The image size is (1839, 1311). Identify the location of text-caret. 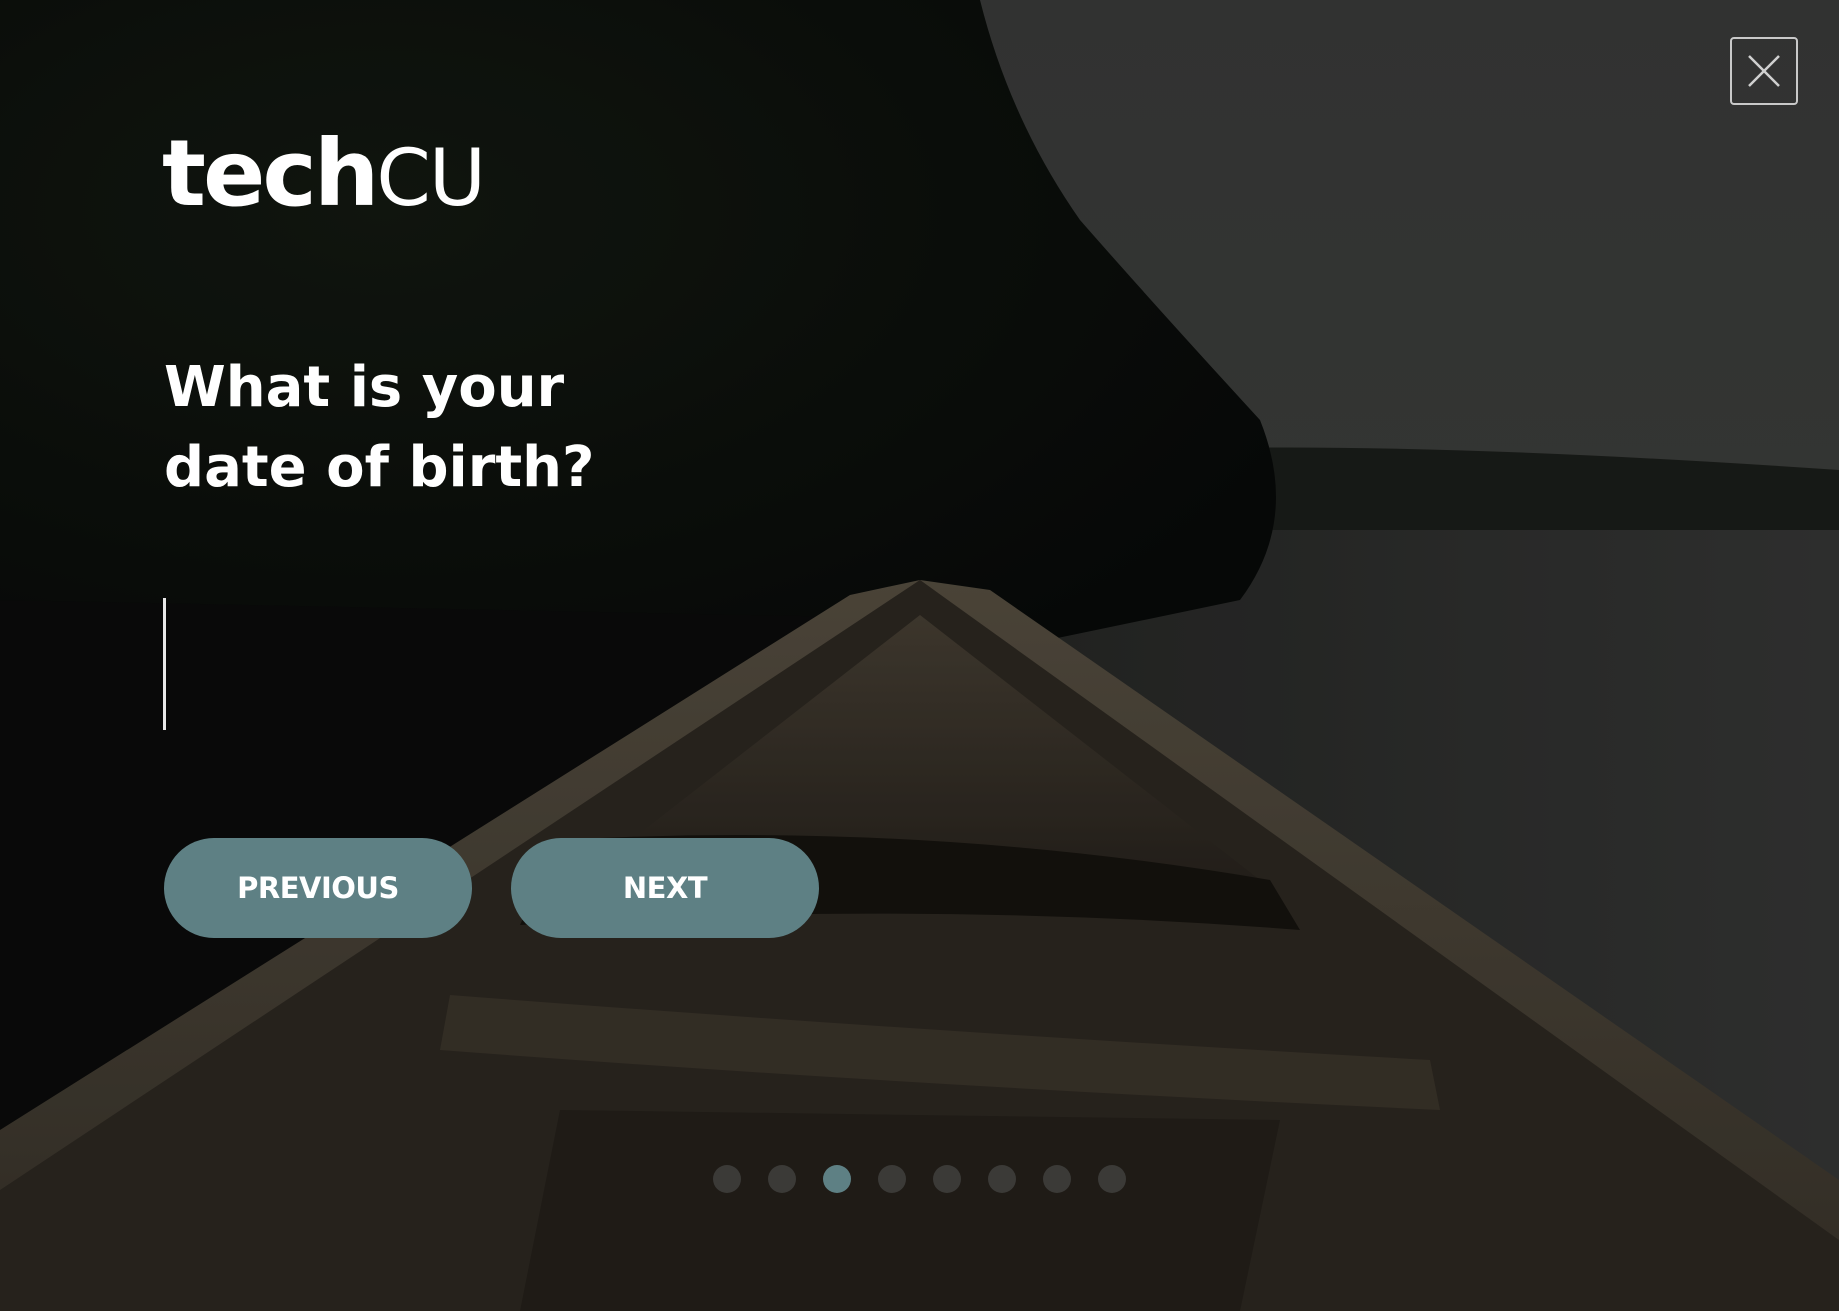
(164, 664).